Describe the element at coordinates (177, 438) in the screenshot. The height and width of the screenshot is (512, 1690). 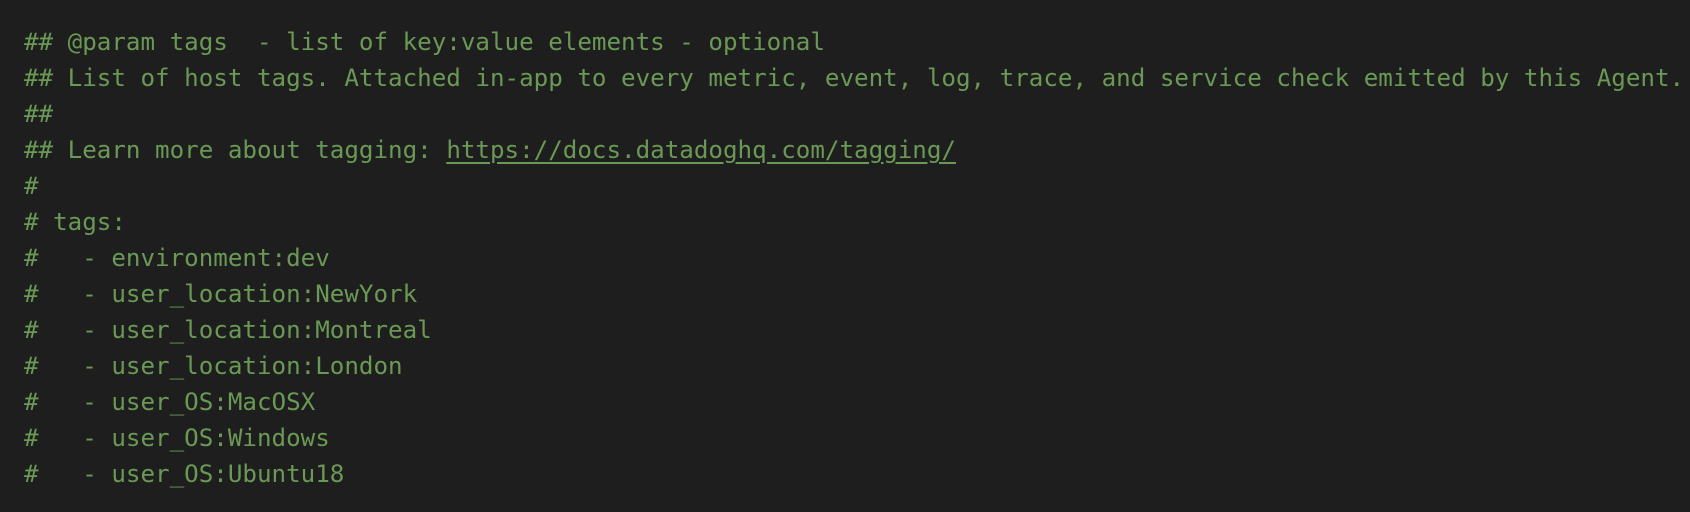
I see `code-line-tag-os-windows: # - user_OS:Windows` at that location.